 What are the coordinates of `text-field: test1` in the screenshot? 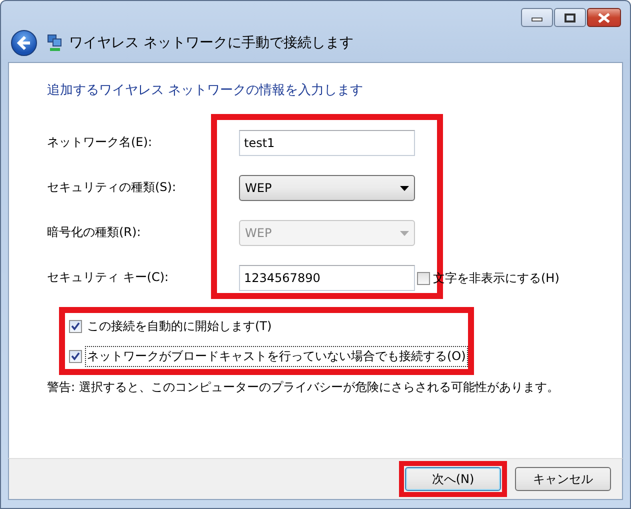 It's located at (327, 143).